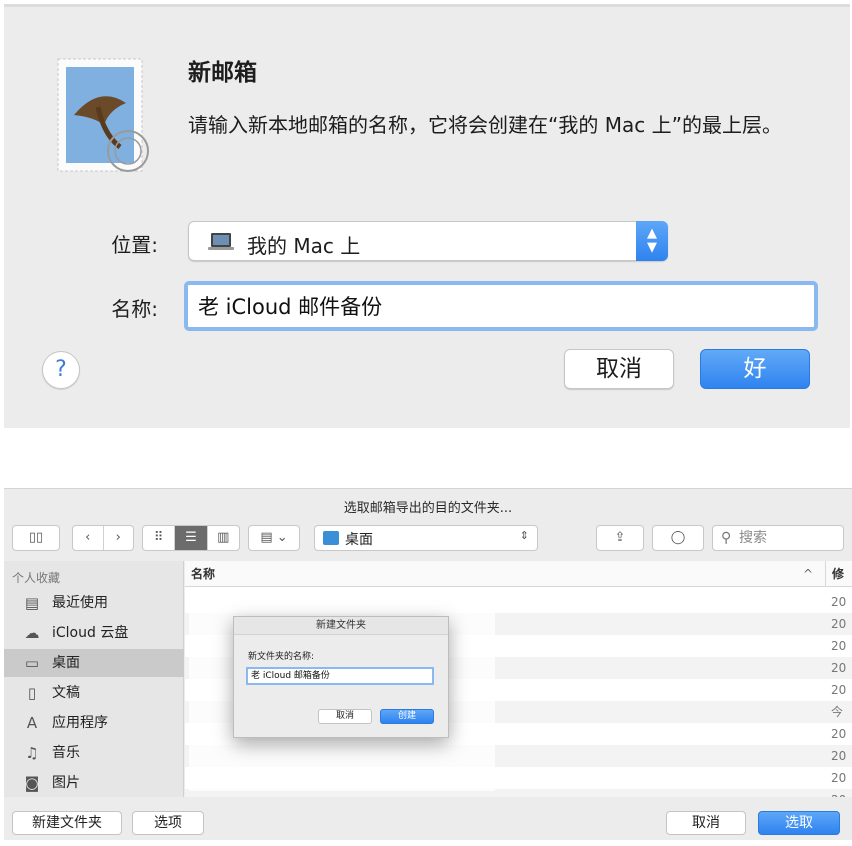  I want to click on documents-icon: ▯, so click(32, 693).